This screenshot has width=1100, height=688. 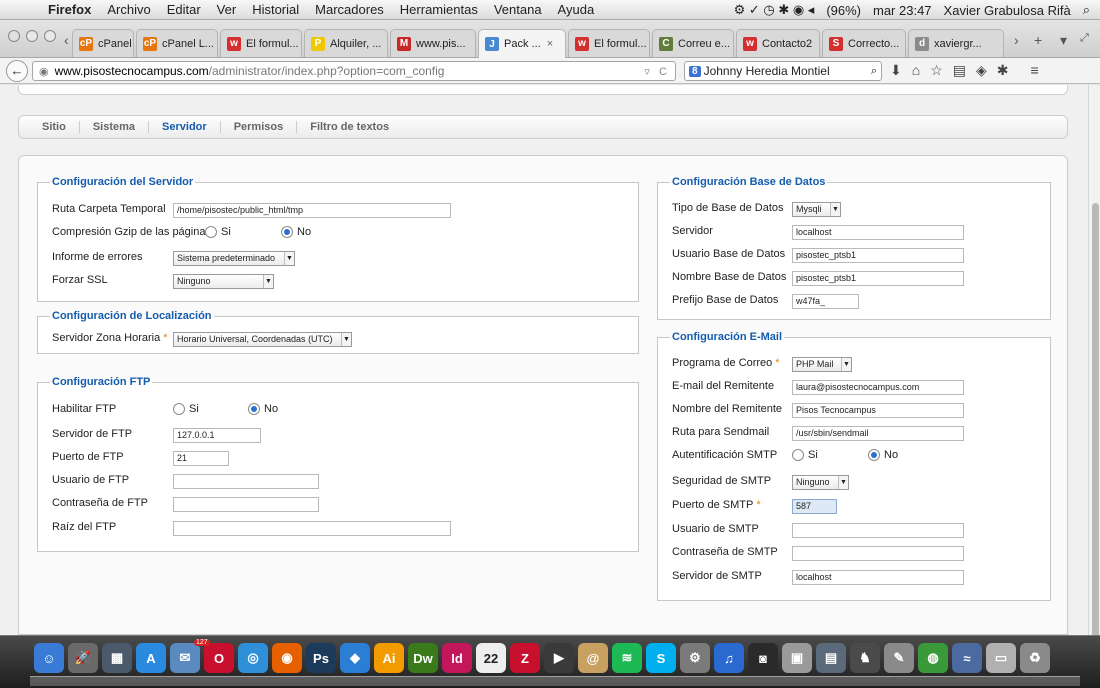 I want to click on user-name: Xavier Grabulosa Rifà, so click(x=1007, y=10).